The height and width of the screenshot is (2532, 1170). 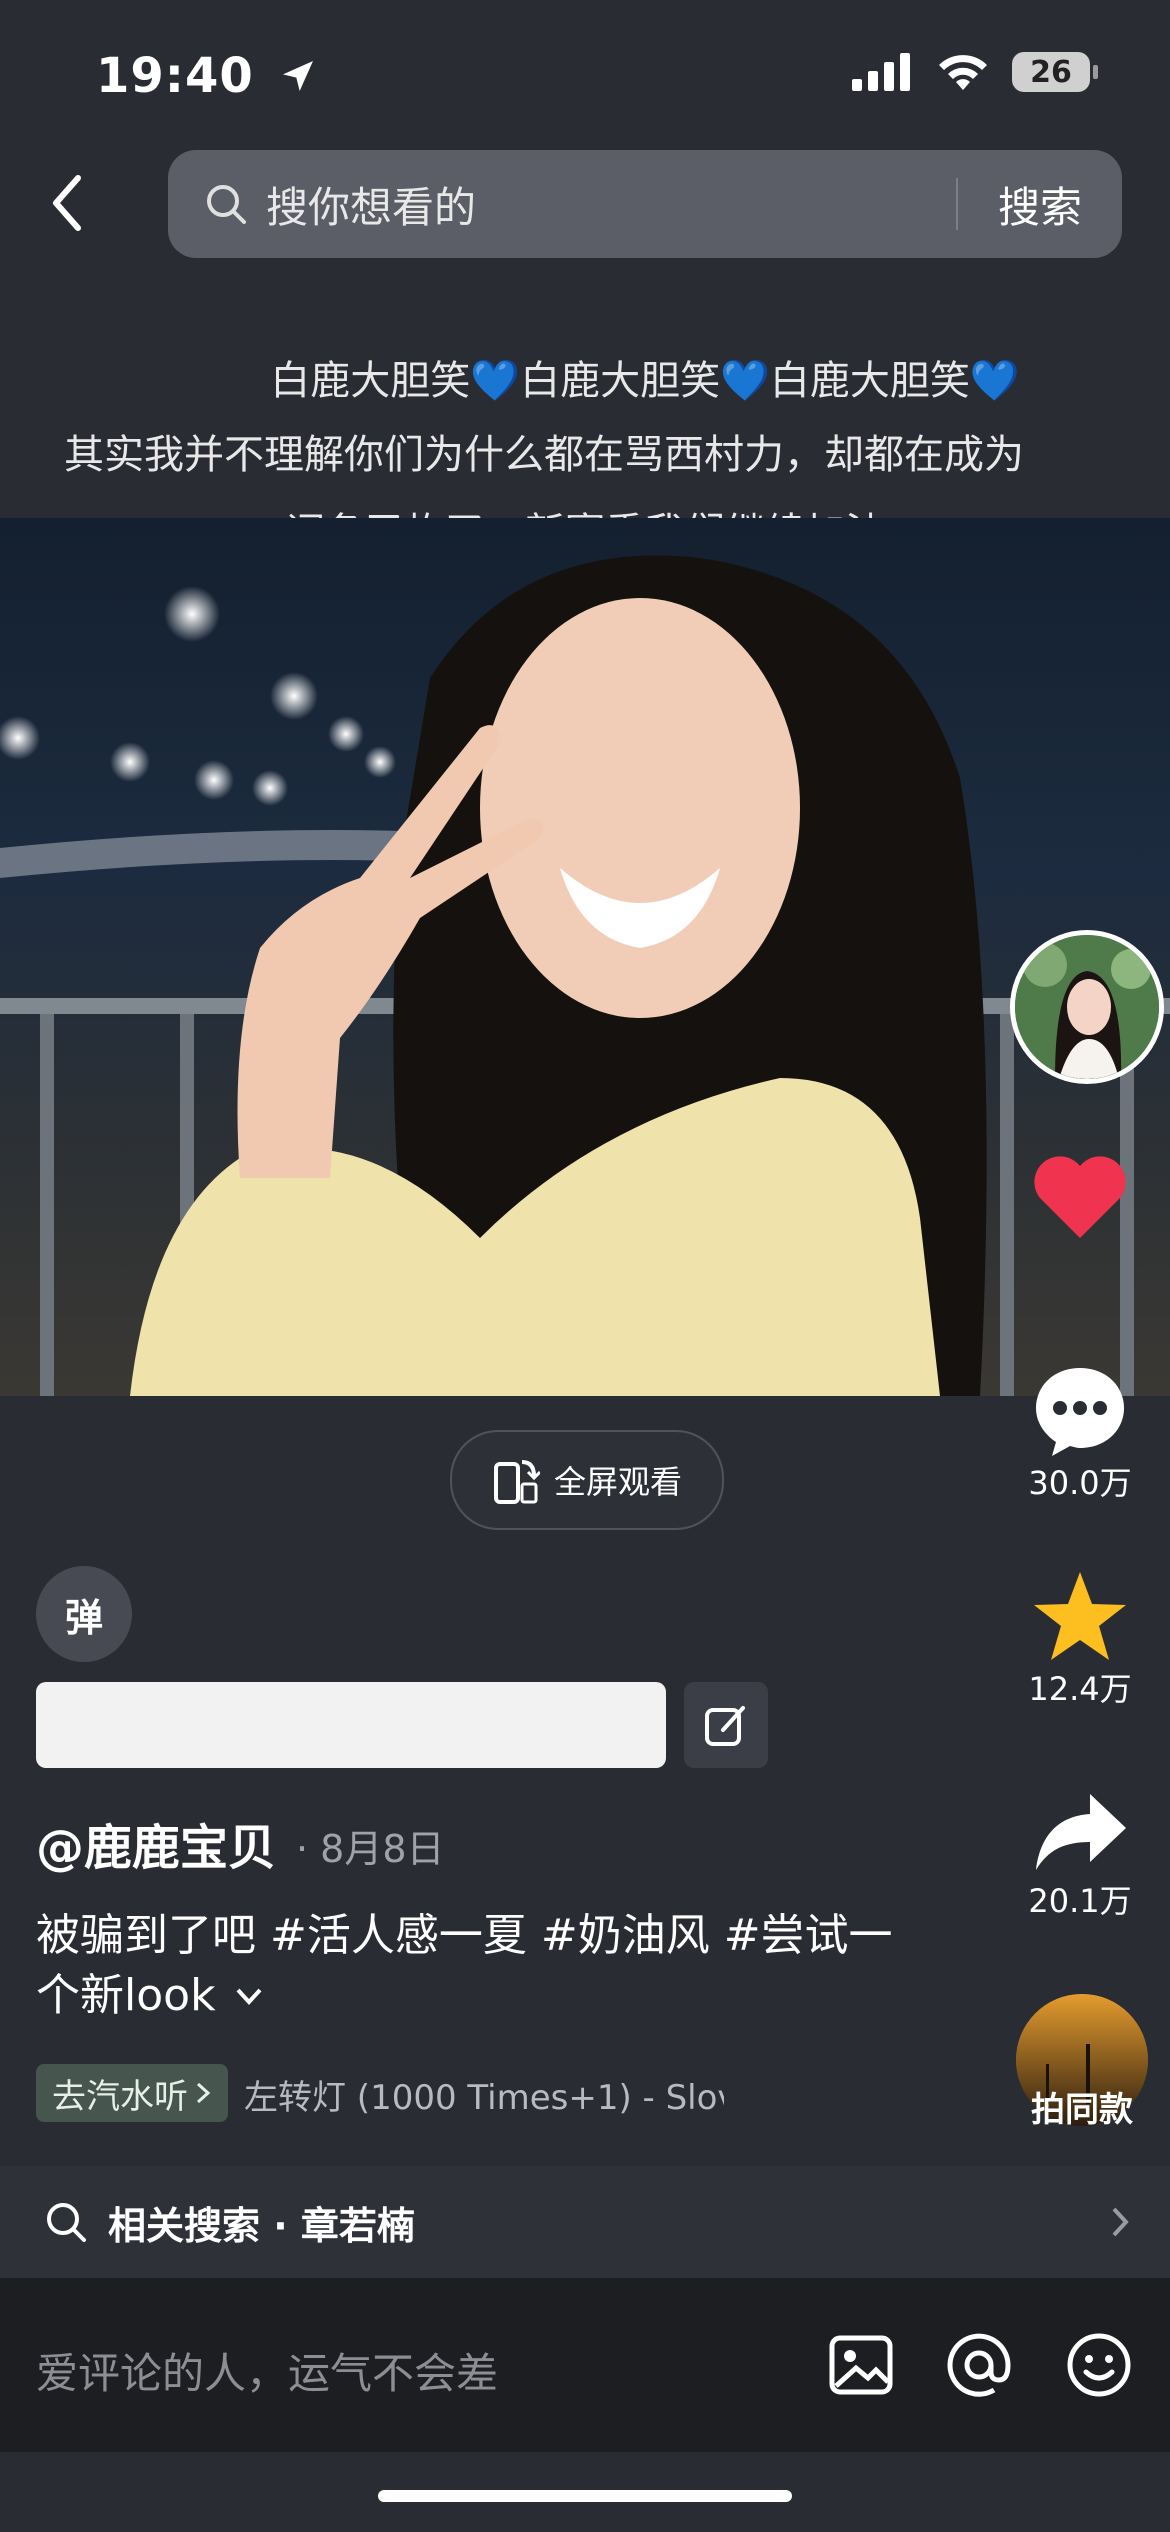 I want to click on search-bar: 搜你想看的 搜索, so click(x=645, y=204).